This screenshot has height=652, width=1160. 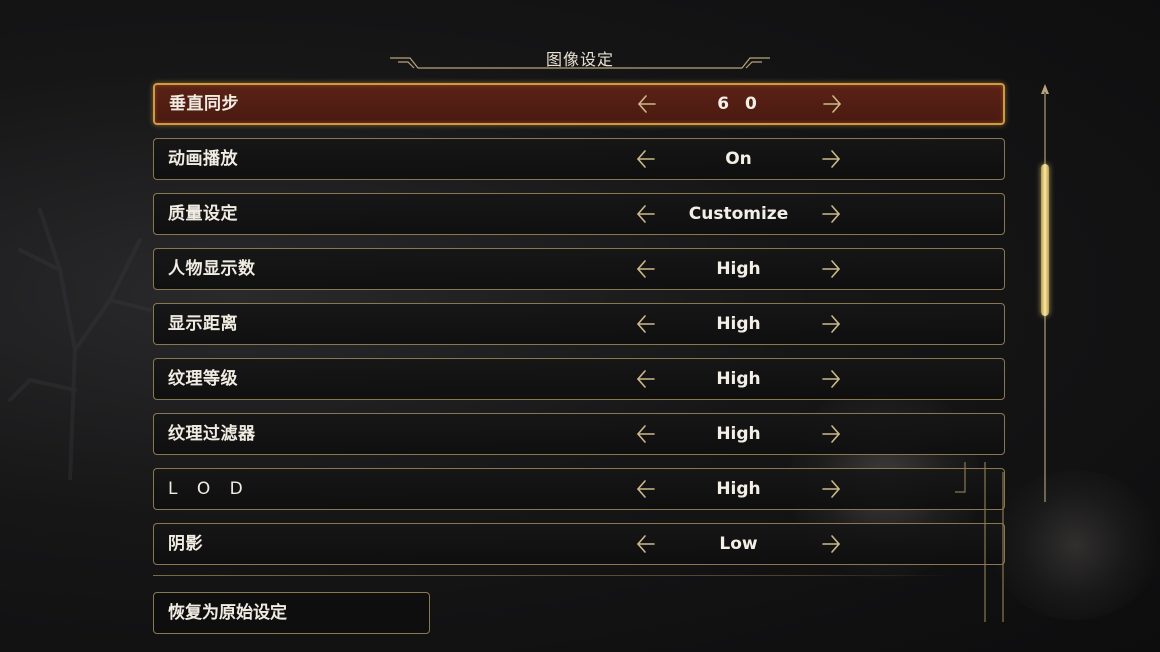 What do you see at coordinates (579, 379) in the screenshot?
I see `setting-row: 纹理等级 High` at bounding box center [579, 379].